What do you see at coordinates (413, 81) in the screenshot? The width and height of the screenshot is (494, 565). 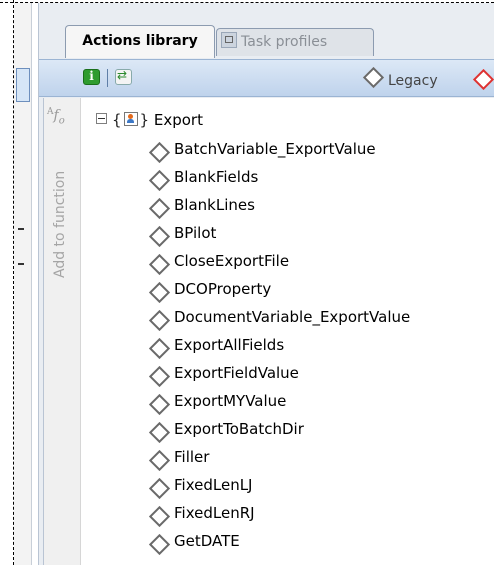 I see `legacy-label: Legacy` at bounding box center [413, 81].